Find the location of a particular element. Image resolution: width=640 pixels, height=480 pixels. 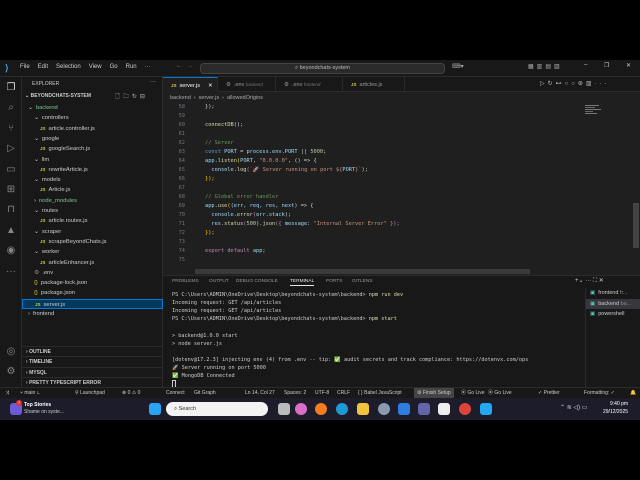

panel-tab-debug-console: DEBUG CONSOLE is located at coordinates (257, 281).